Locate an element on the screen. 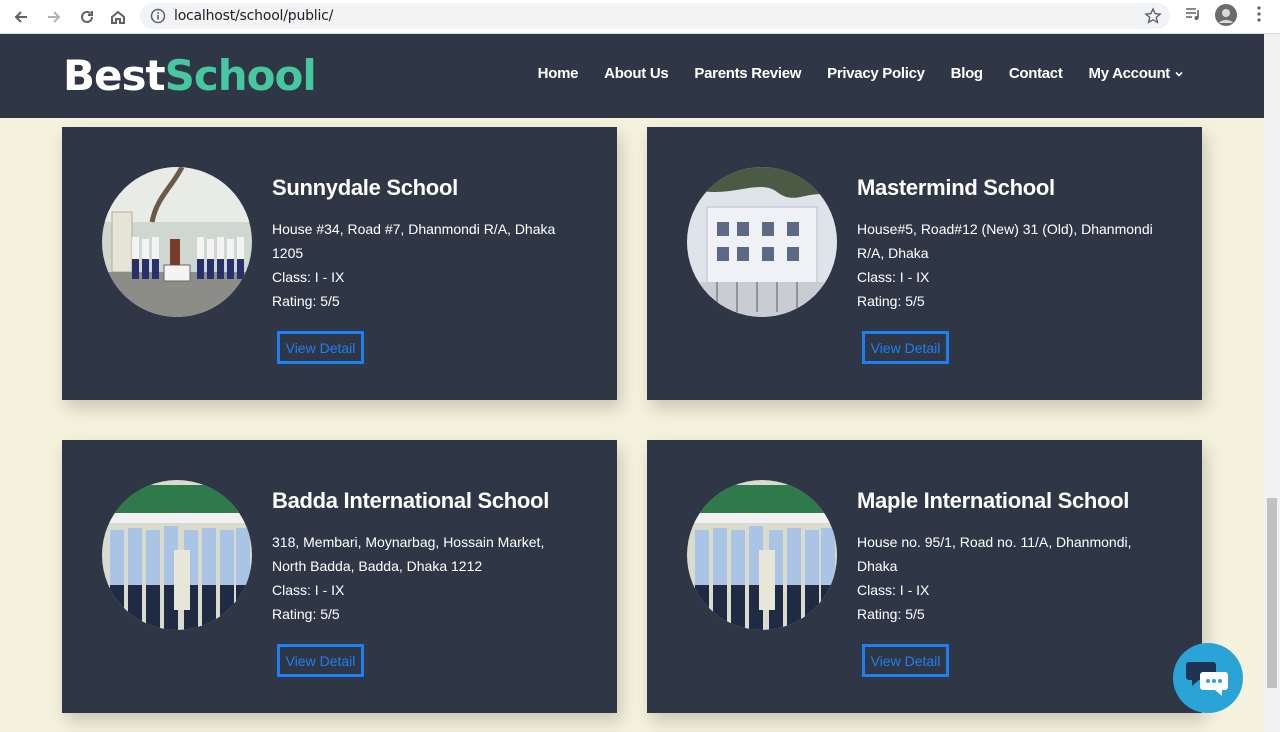 The height and width of the screenshot is (732, 1280). page-scrollbar is located at coordinates (1272, 383).